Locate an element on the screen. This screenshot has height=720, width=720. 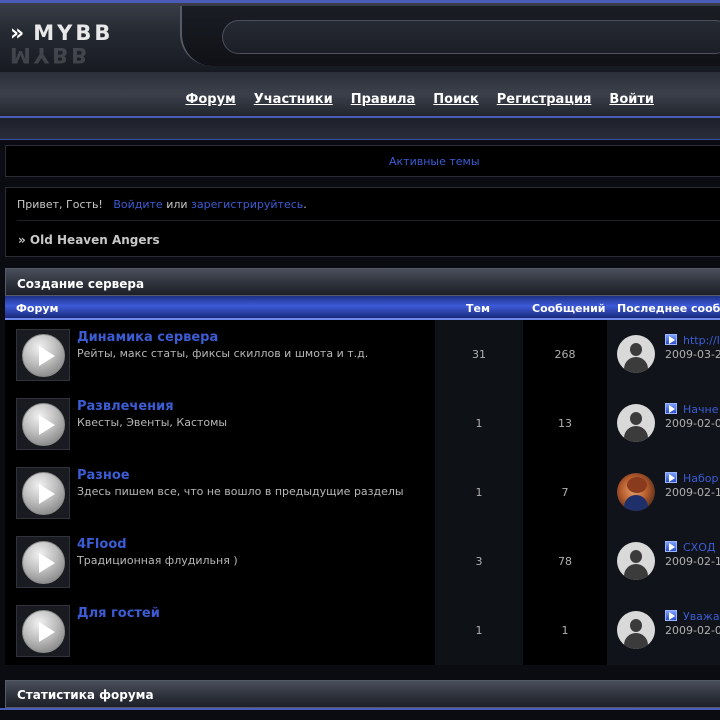
forum-row: Для гостей 1 1 Уважа 2009-02-0 is located at coordinates (362, 630).